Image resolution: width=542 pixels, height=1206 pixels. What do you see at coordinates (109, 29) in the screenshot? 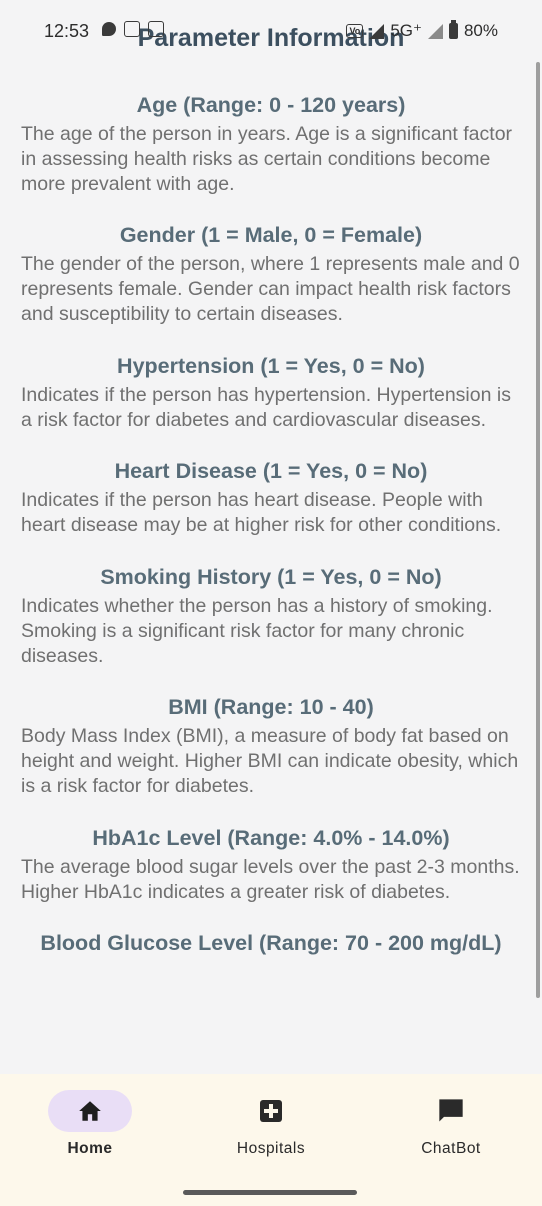
I see `chat-notification-icon` at bounding box center [109, 29].